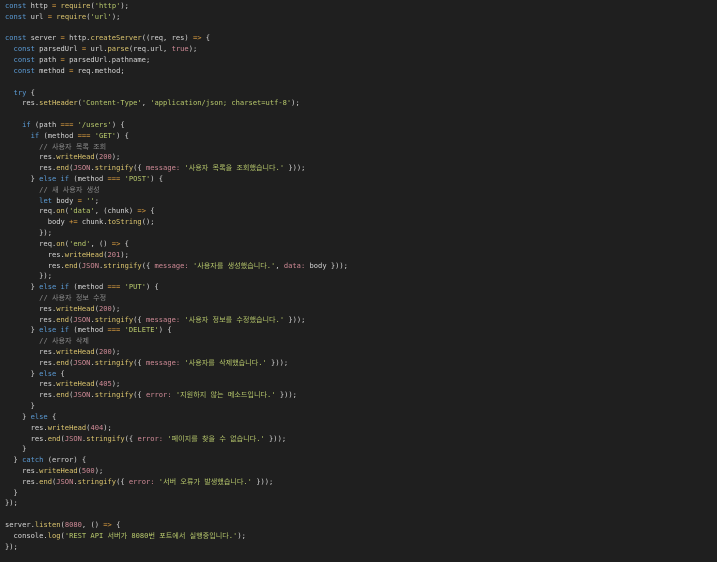 Image resolution: width=717 pixels, height=562 pixels. Describe the element at coordinates (97, 49) in the screenshot. I see `code-token: url.` at that location.